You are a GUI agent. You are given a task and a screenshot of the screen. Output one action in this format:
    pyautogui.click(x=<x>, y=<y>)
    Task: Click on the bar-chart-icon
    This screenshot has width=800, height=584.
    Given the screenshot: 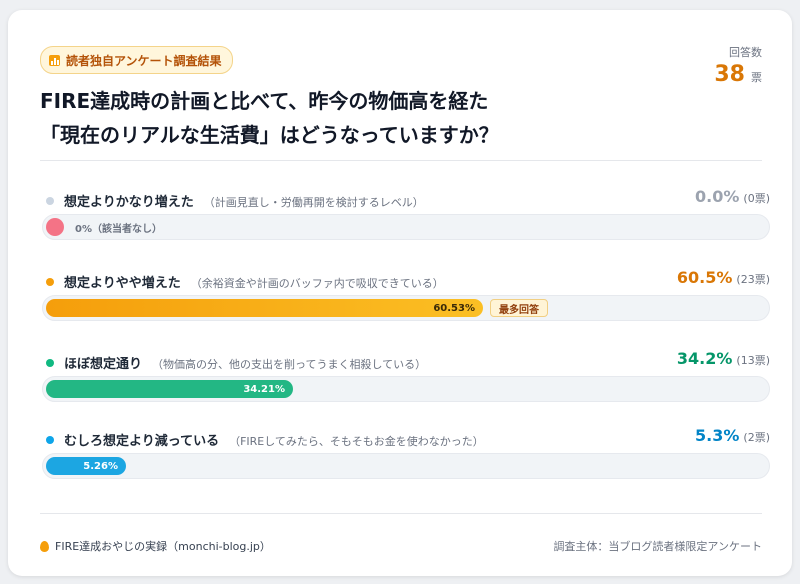 What is the action you would take?
    pyautogui.click(x=54, y=60)
    